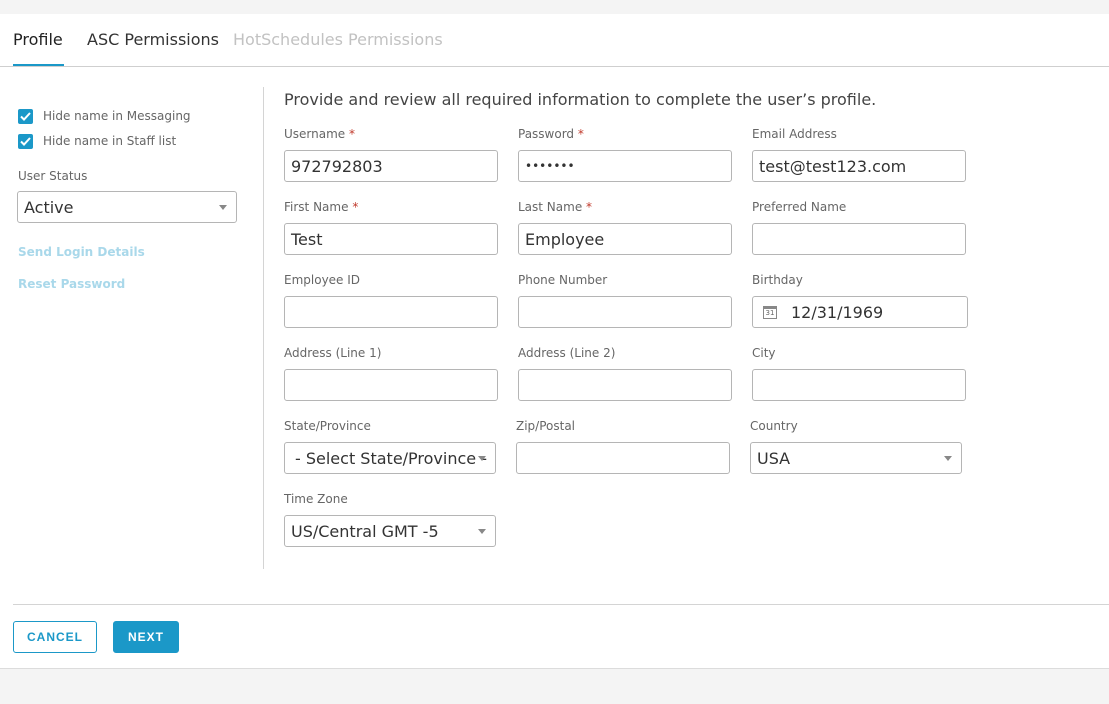 This screenshot has width=1109, height=704. What do you see at coordinates (550, 166) in the screenshot?
I see `password-value: •••••••` at bounding box center [550, 166].